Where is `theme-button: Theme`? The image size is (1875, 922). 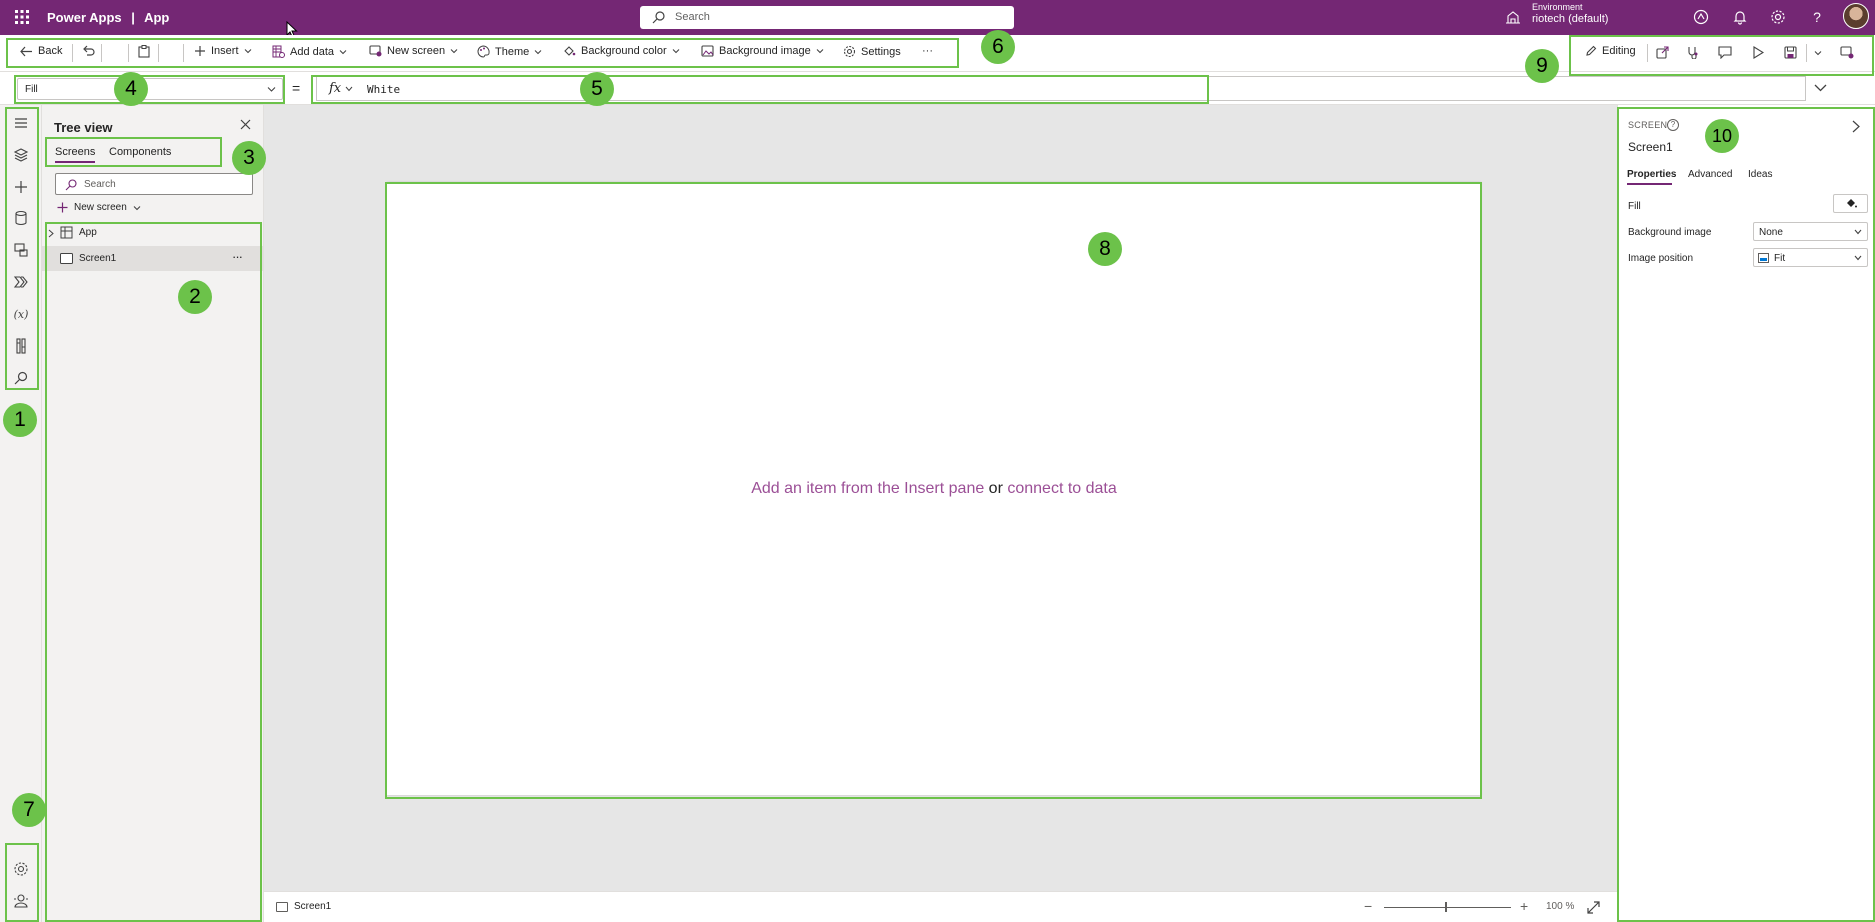
theme-button: Theme is located at coordinates (509, 51).